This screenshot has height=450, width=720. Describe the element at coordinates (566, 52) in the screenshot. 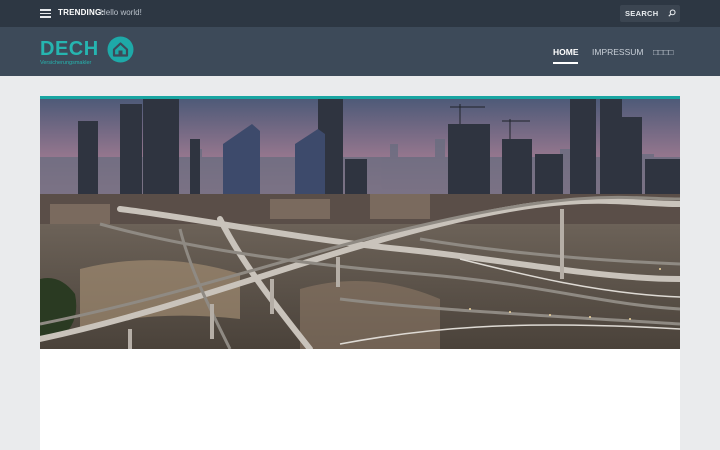

I see `nav-item-home: HOME` at that location.